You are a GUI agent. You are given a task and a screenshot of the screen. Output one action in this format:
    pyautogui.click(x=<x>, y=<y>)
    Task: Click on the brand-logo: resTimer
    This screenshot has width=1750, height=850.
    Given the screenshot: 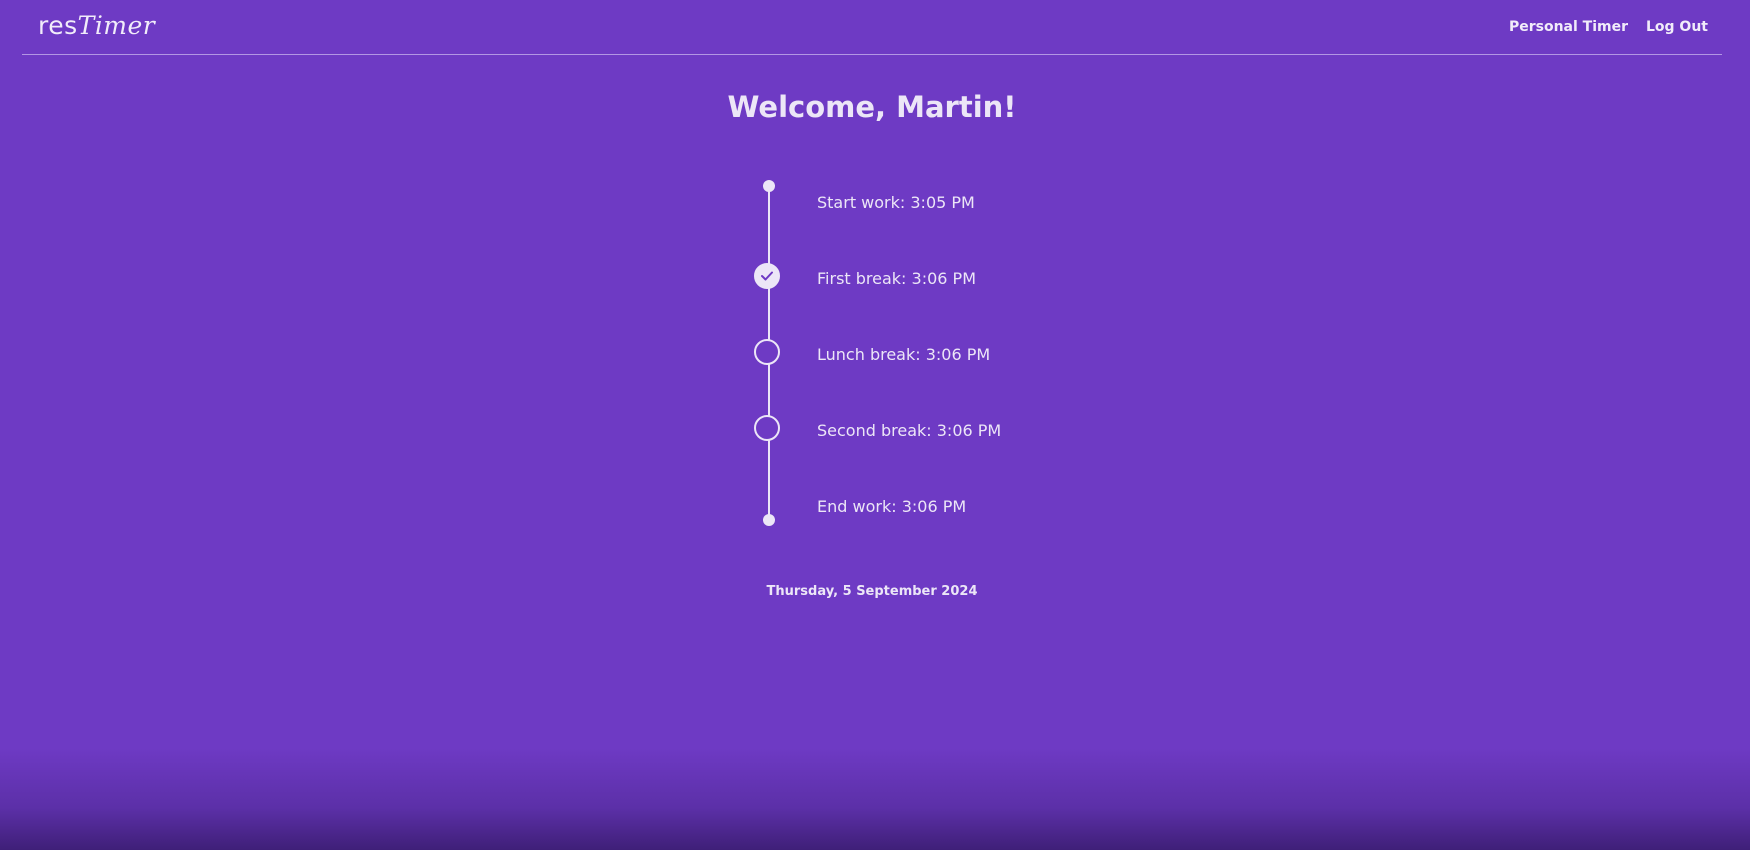 What is the action you would take?
    pyautogui.click(x=96, y=25)
    